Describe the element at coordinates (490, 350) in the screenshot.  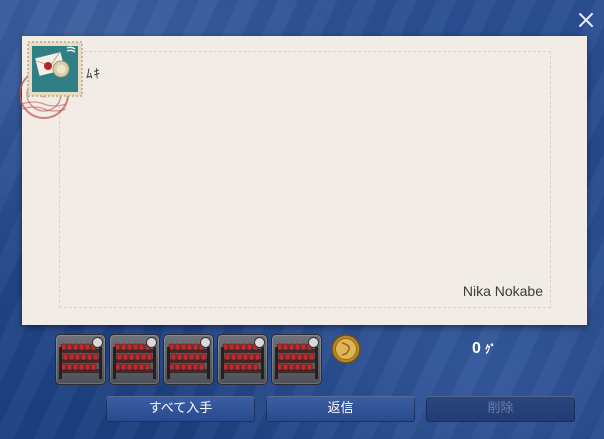
I see `gil-unit-label: ｸﾞ` at that location.